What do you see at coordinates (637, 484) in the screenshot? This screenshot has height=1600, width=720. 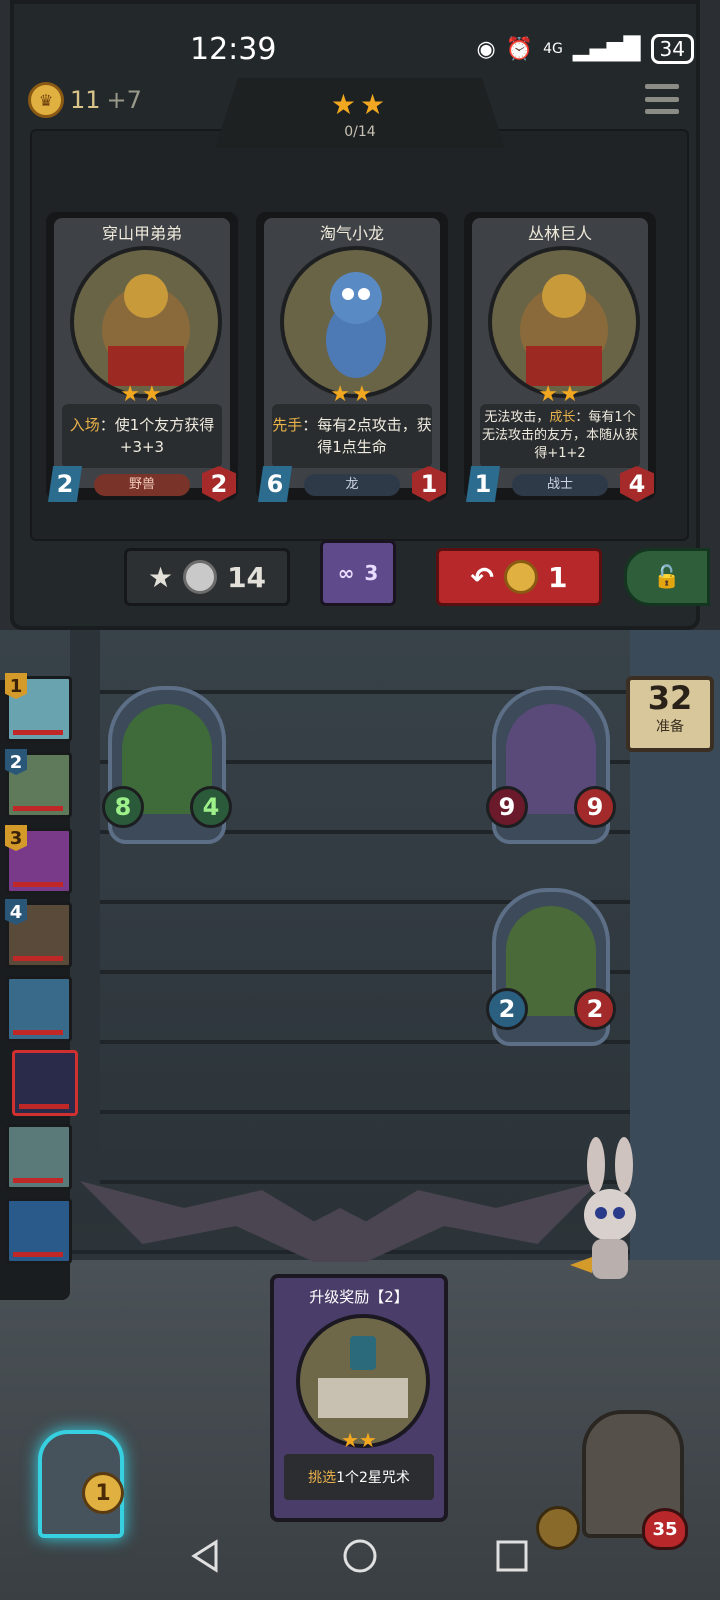 I see `card-health: 4` at bounding box center [637, 484].